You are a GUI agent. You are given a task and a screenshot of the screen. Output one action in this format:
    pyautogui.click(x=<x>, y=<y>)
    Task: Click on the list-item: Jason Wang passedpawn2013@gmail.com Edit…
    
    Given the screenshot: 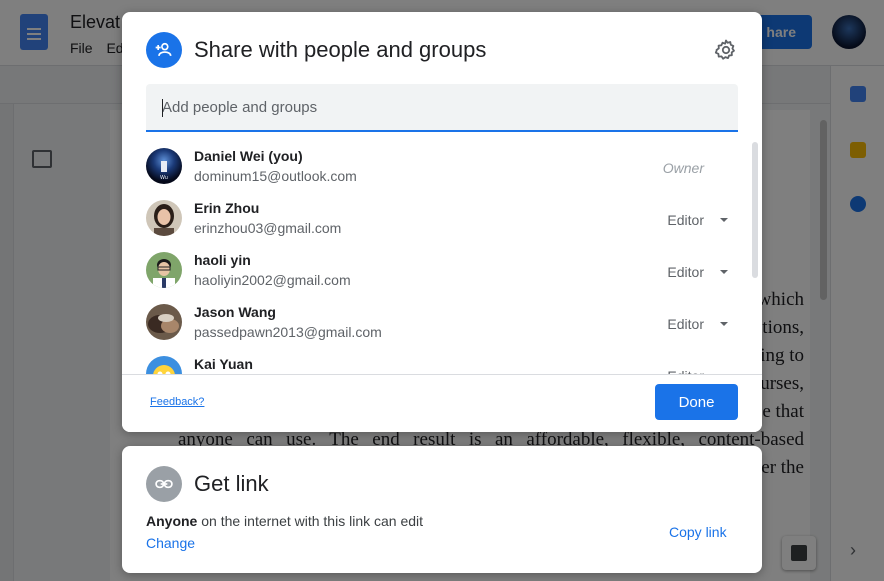 What is the action you would take?
    pyautogui.click(x=438, y=322)
    